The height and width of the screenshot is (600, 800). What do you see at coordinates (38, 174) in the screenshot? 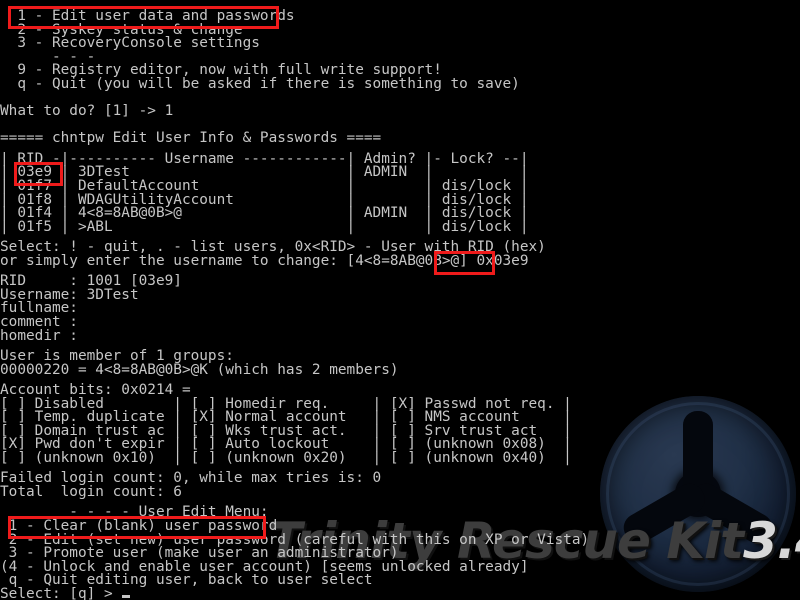
I see `highlight-rid-cell` at bounding box center [38, 174].